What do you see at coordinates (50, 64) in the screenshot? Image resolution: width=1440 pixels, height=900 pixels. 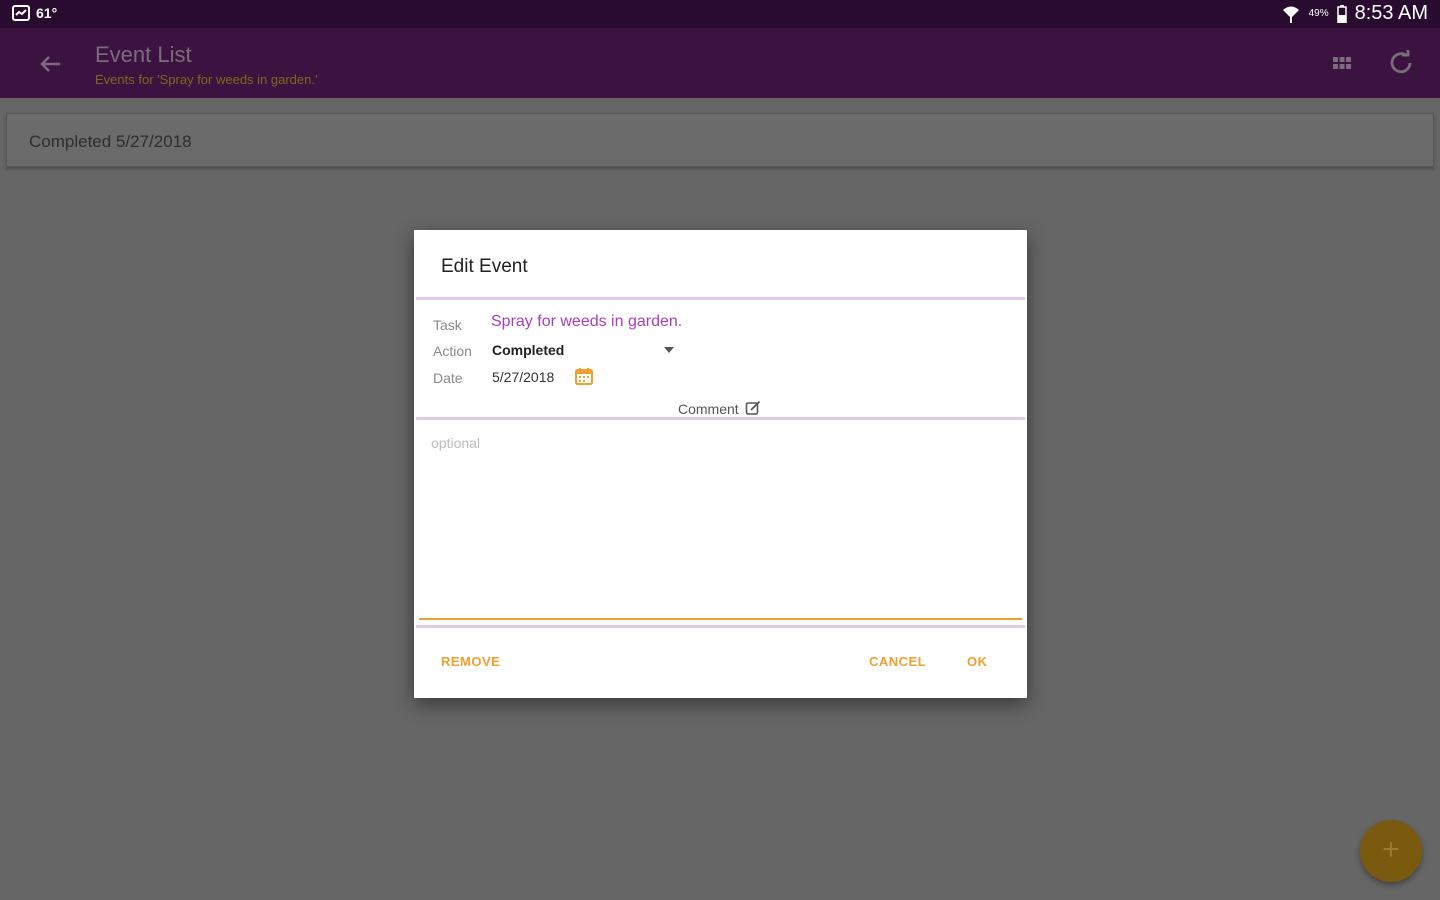 I see `back-arrow-icon` at bounding box center [50, 64].